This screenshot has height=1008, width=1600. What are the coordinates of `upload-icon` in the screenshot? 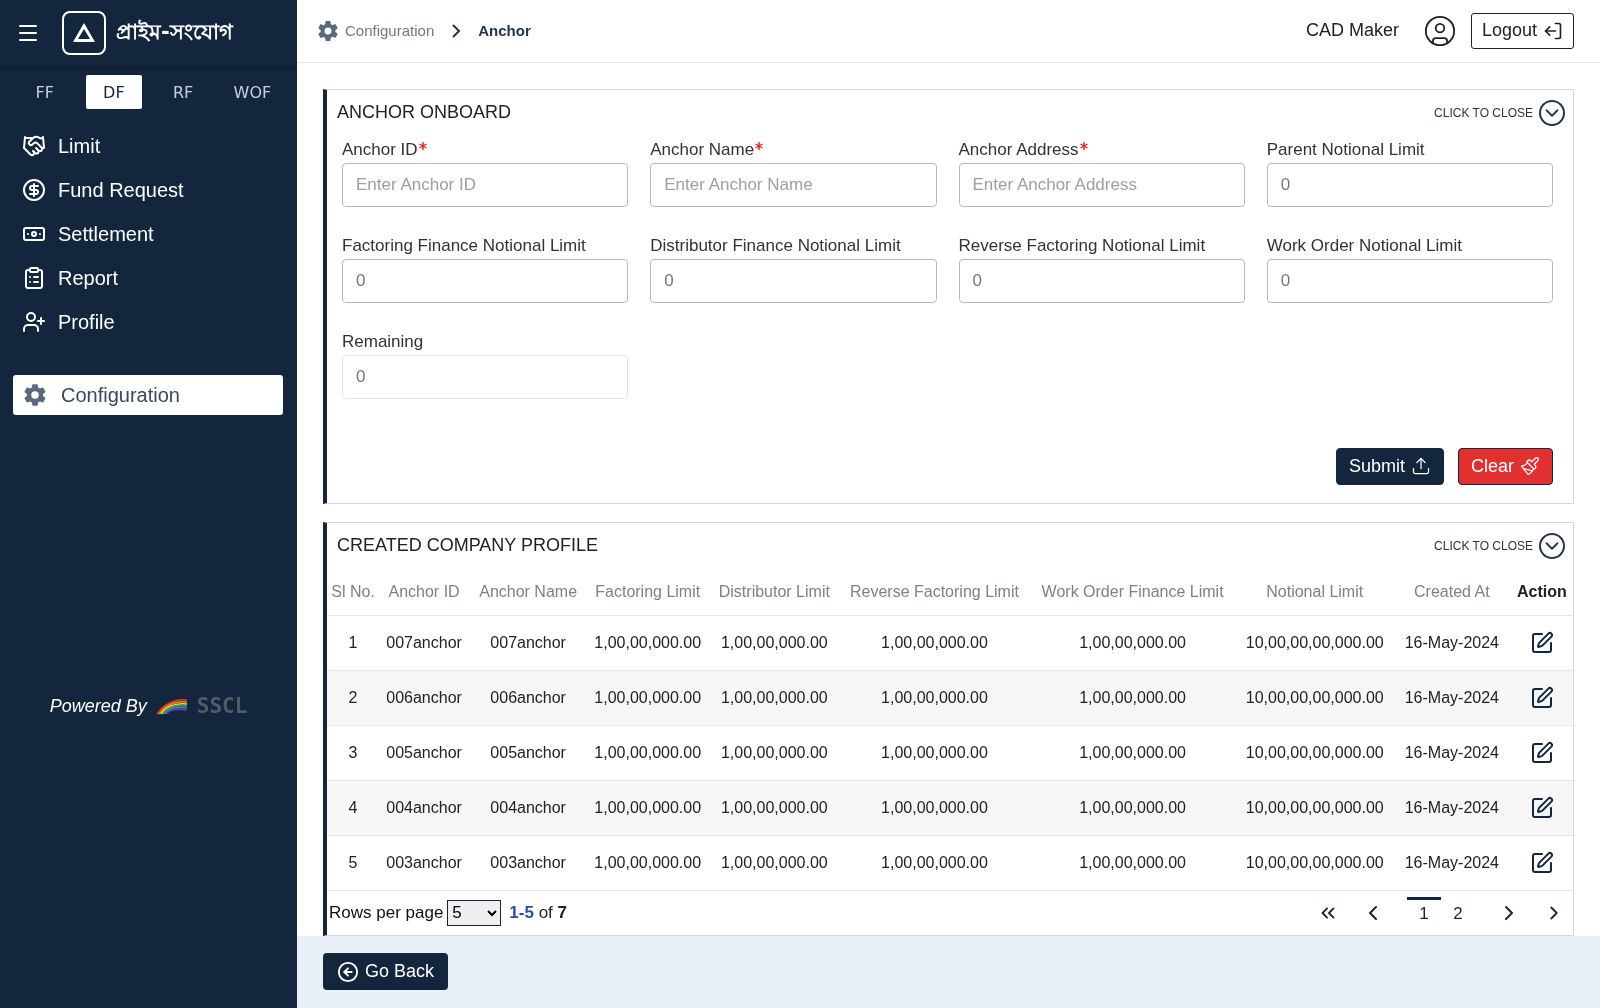 It's located at (1421, 466).